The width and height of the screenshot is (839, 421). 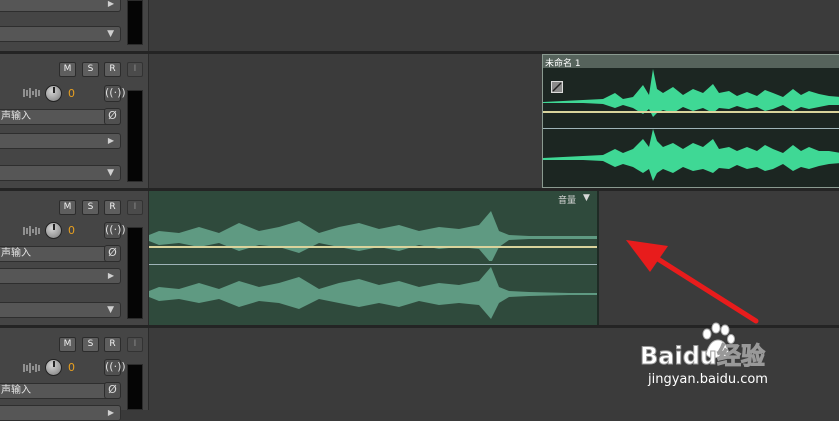 I want to click on track-2-input-select: 声输入▶, so click(x=60, y=254).